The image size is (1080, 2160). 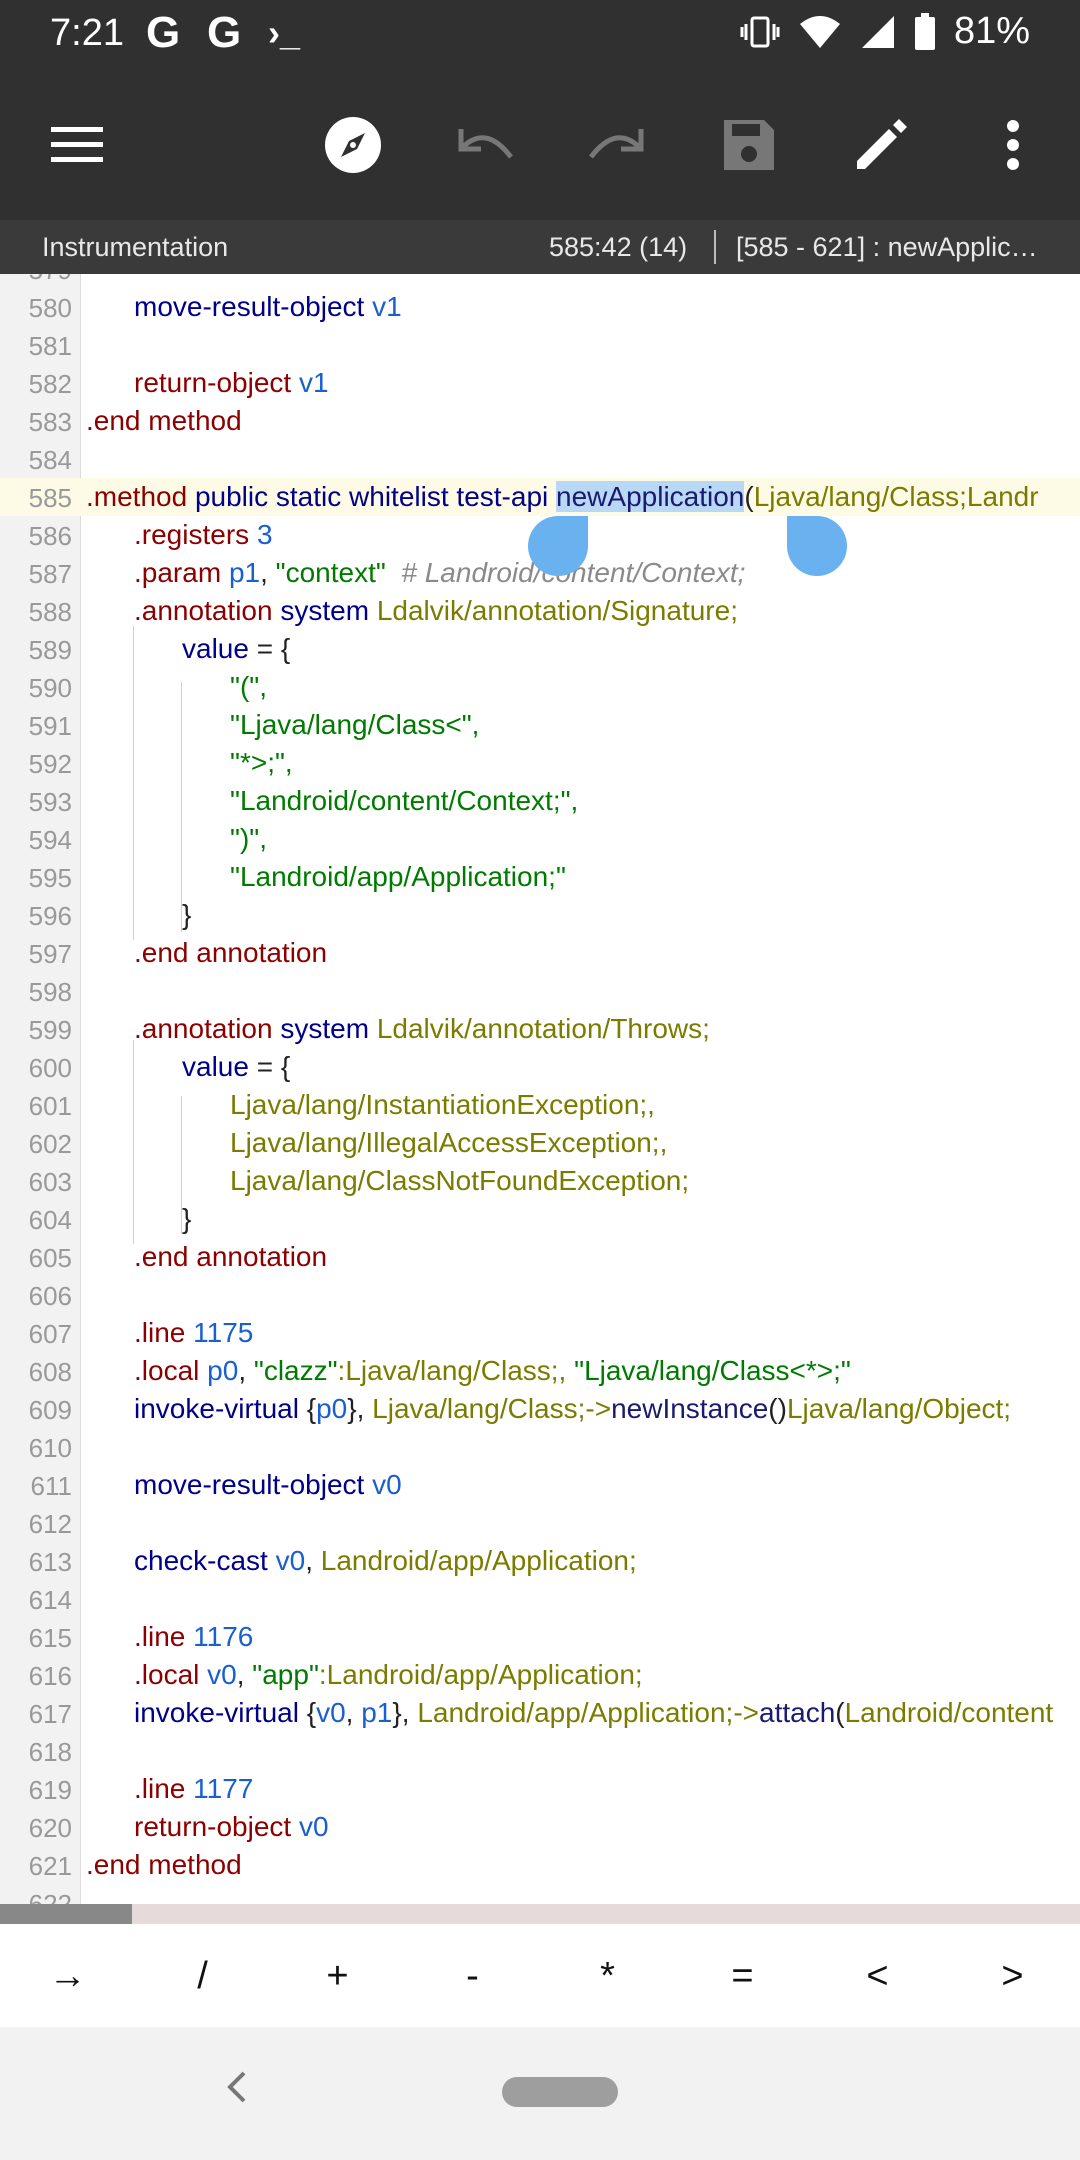 I want to click on key-slash: /, so click(x=202, y=1976).